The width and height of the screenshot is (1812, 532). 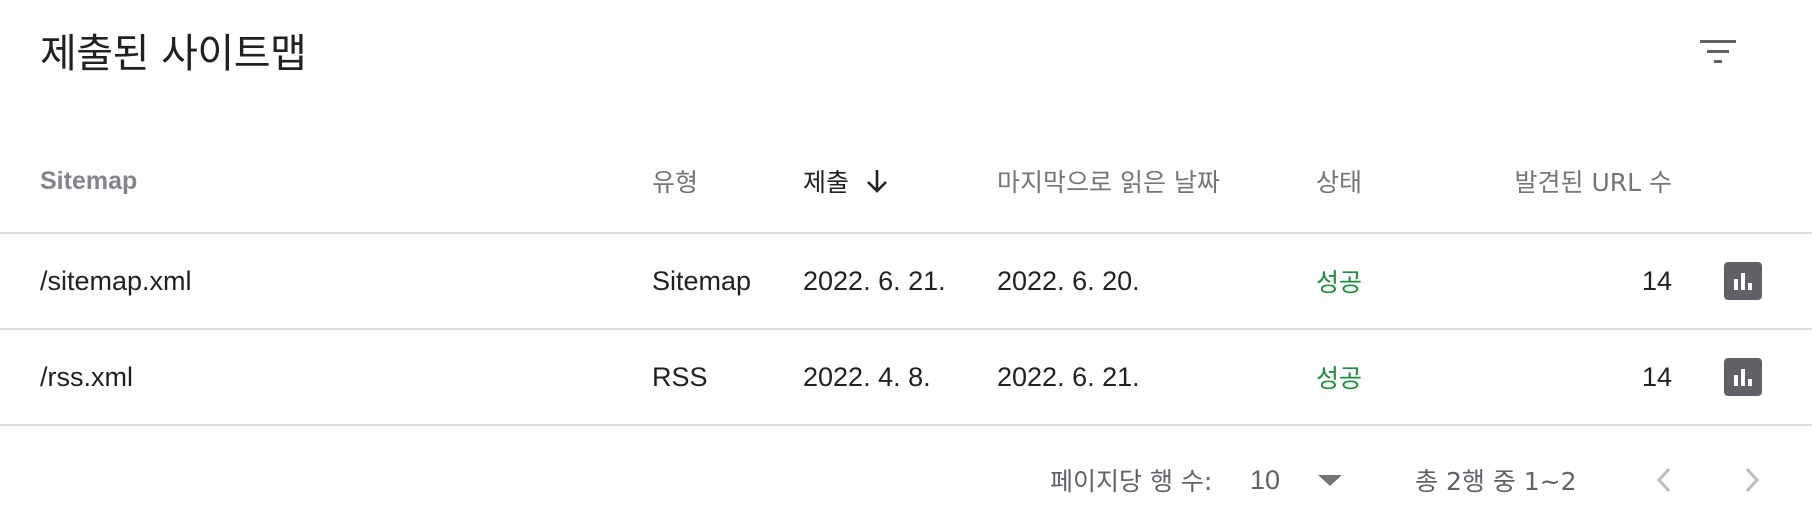 I want to click on column-header-submitted-label: 제출, so click(x=826, y=182).